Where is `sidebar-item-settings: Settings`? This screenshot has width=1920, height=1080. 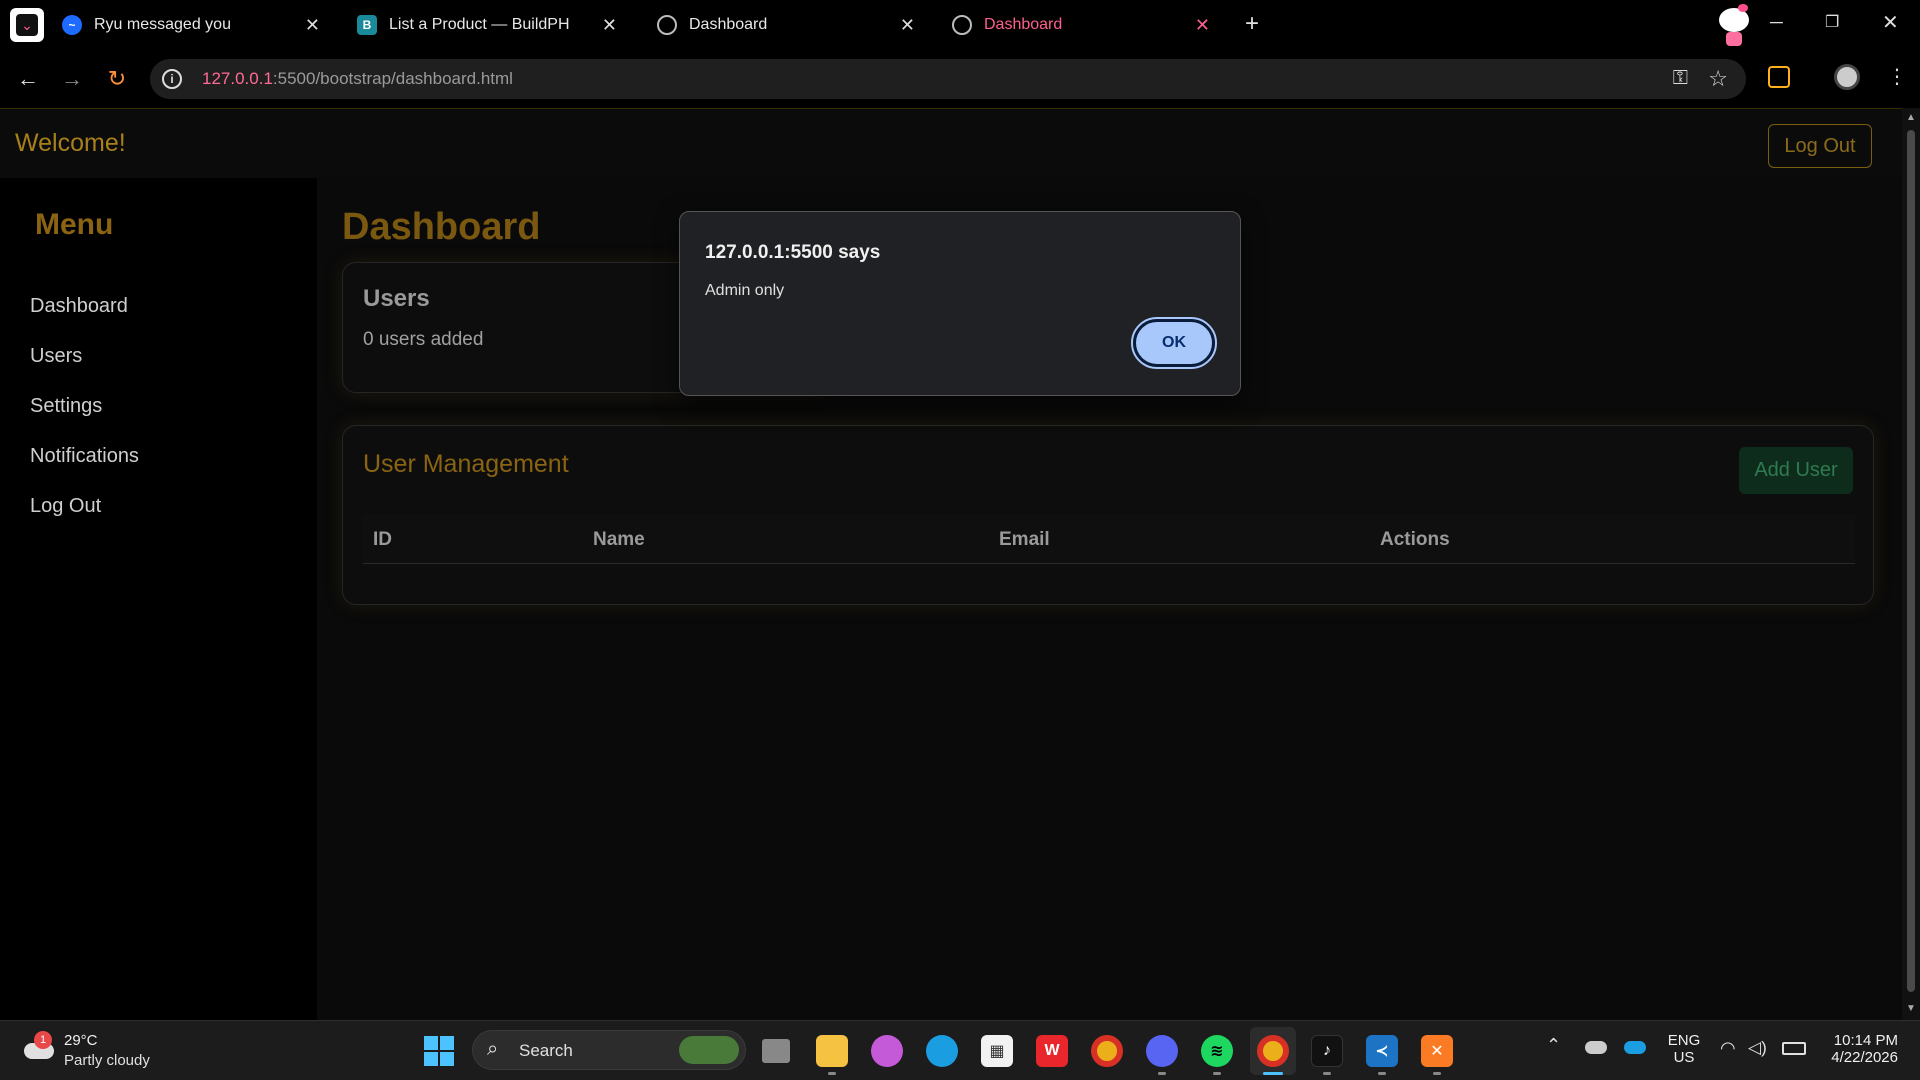 sidebar-item-settings: Settings is located at coordinates (66, 406).